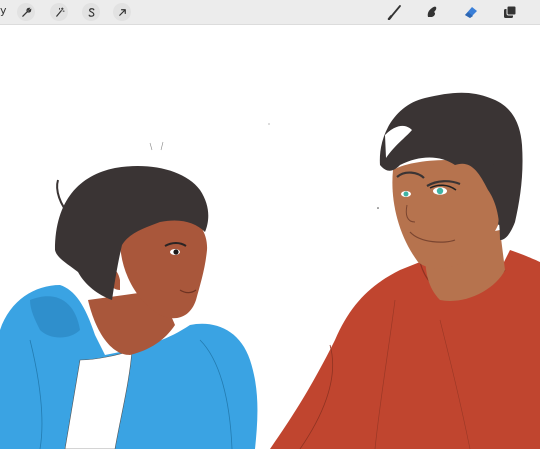 This screenshot has width=540, height=449. I want to click on selection-s-icon, so click(91, 12).